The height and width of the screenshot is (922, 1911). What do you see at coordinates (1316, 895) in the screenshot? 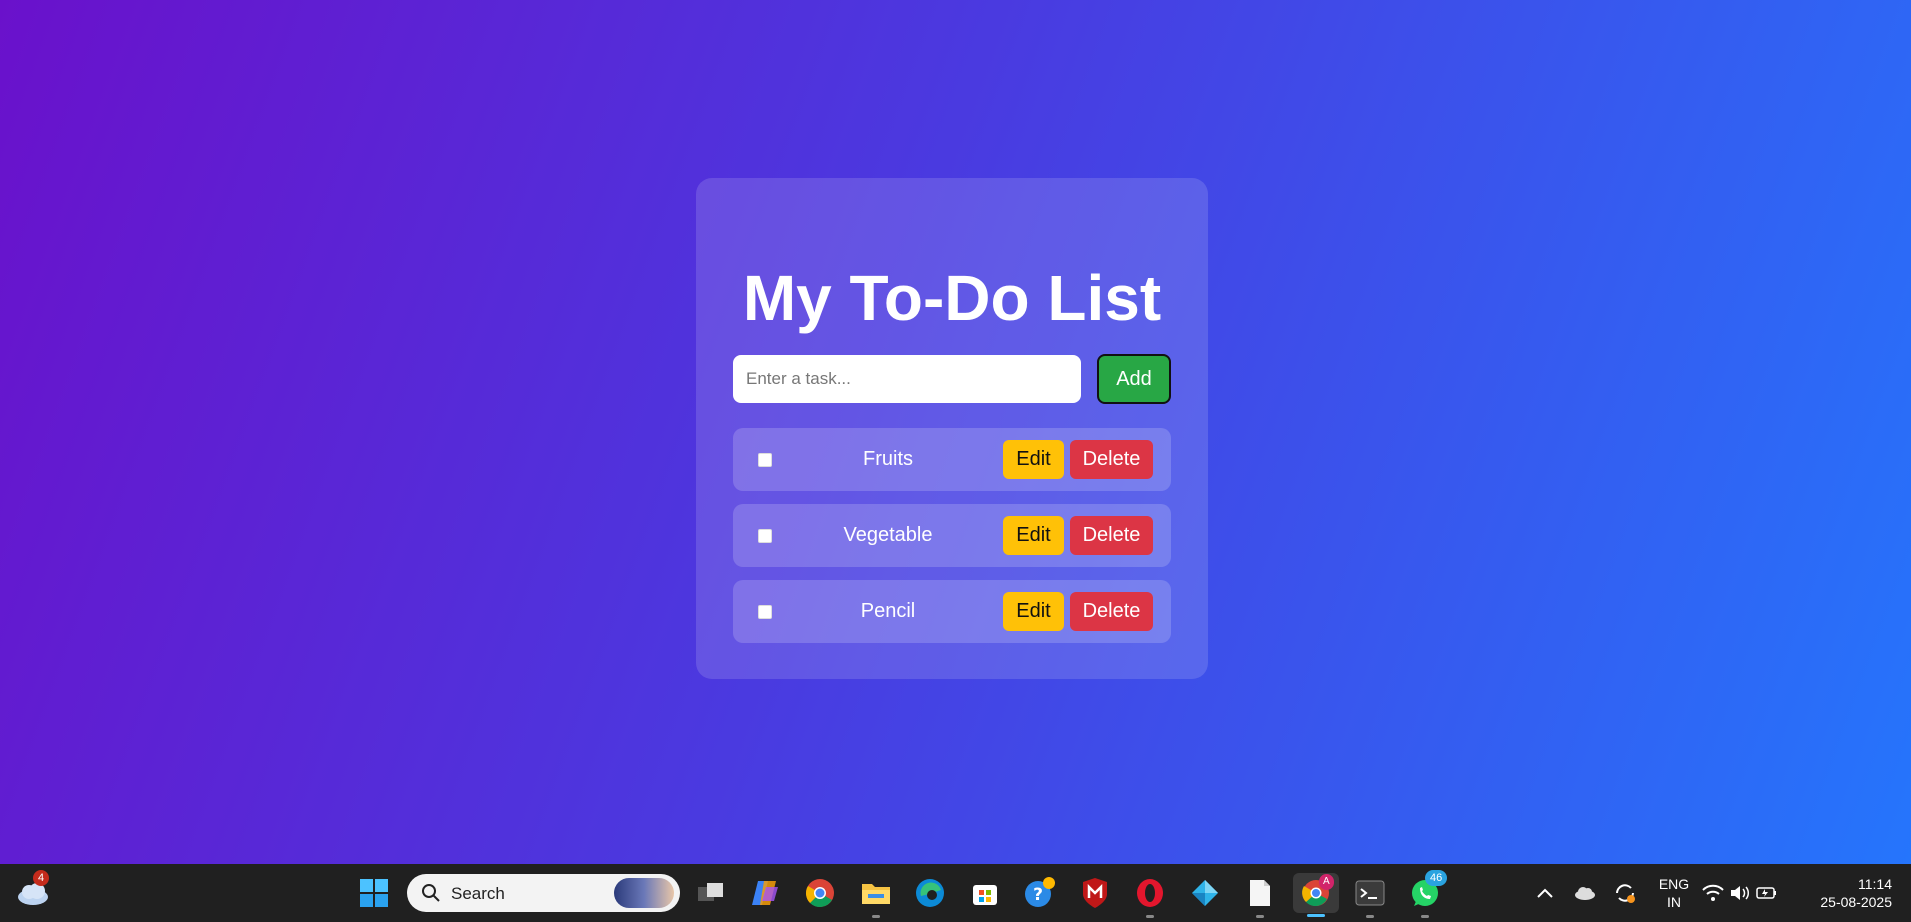
I see `chrome-profile-icon: A` at bounding box center [1316, 895].